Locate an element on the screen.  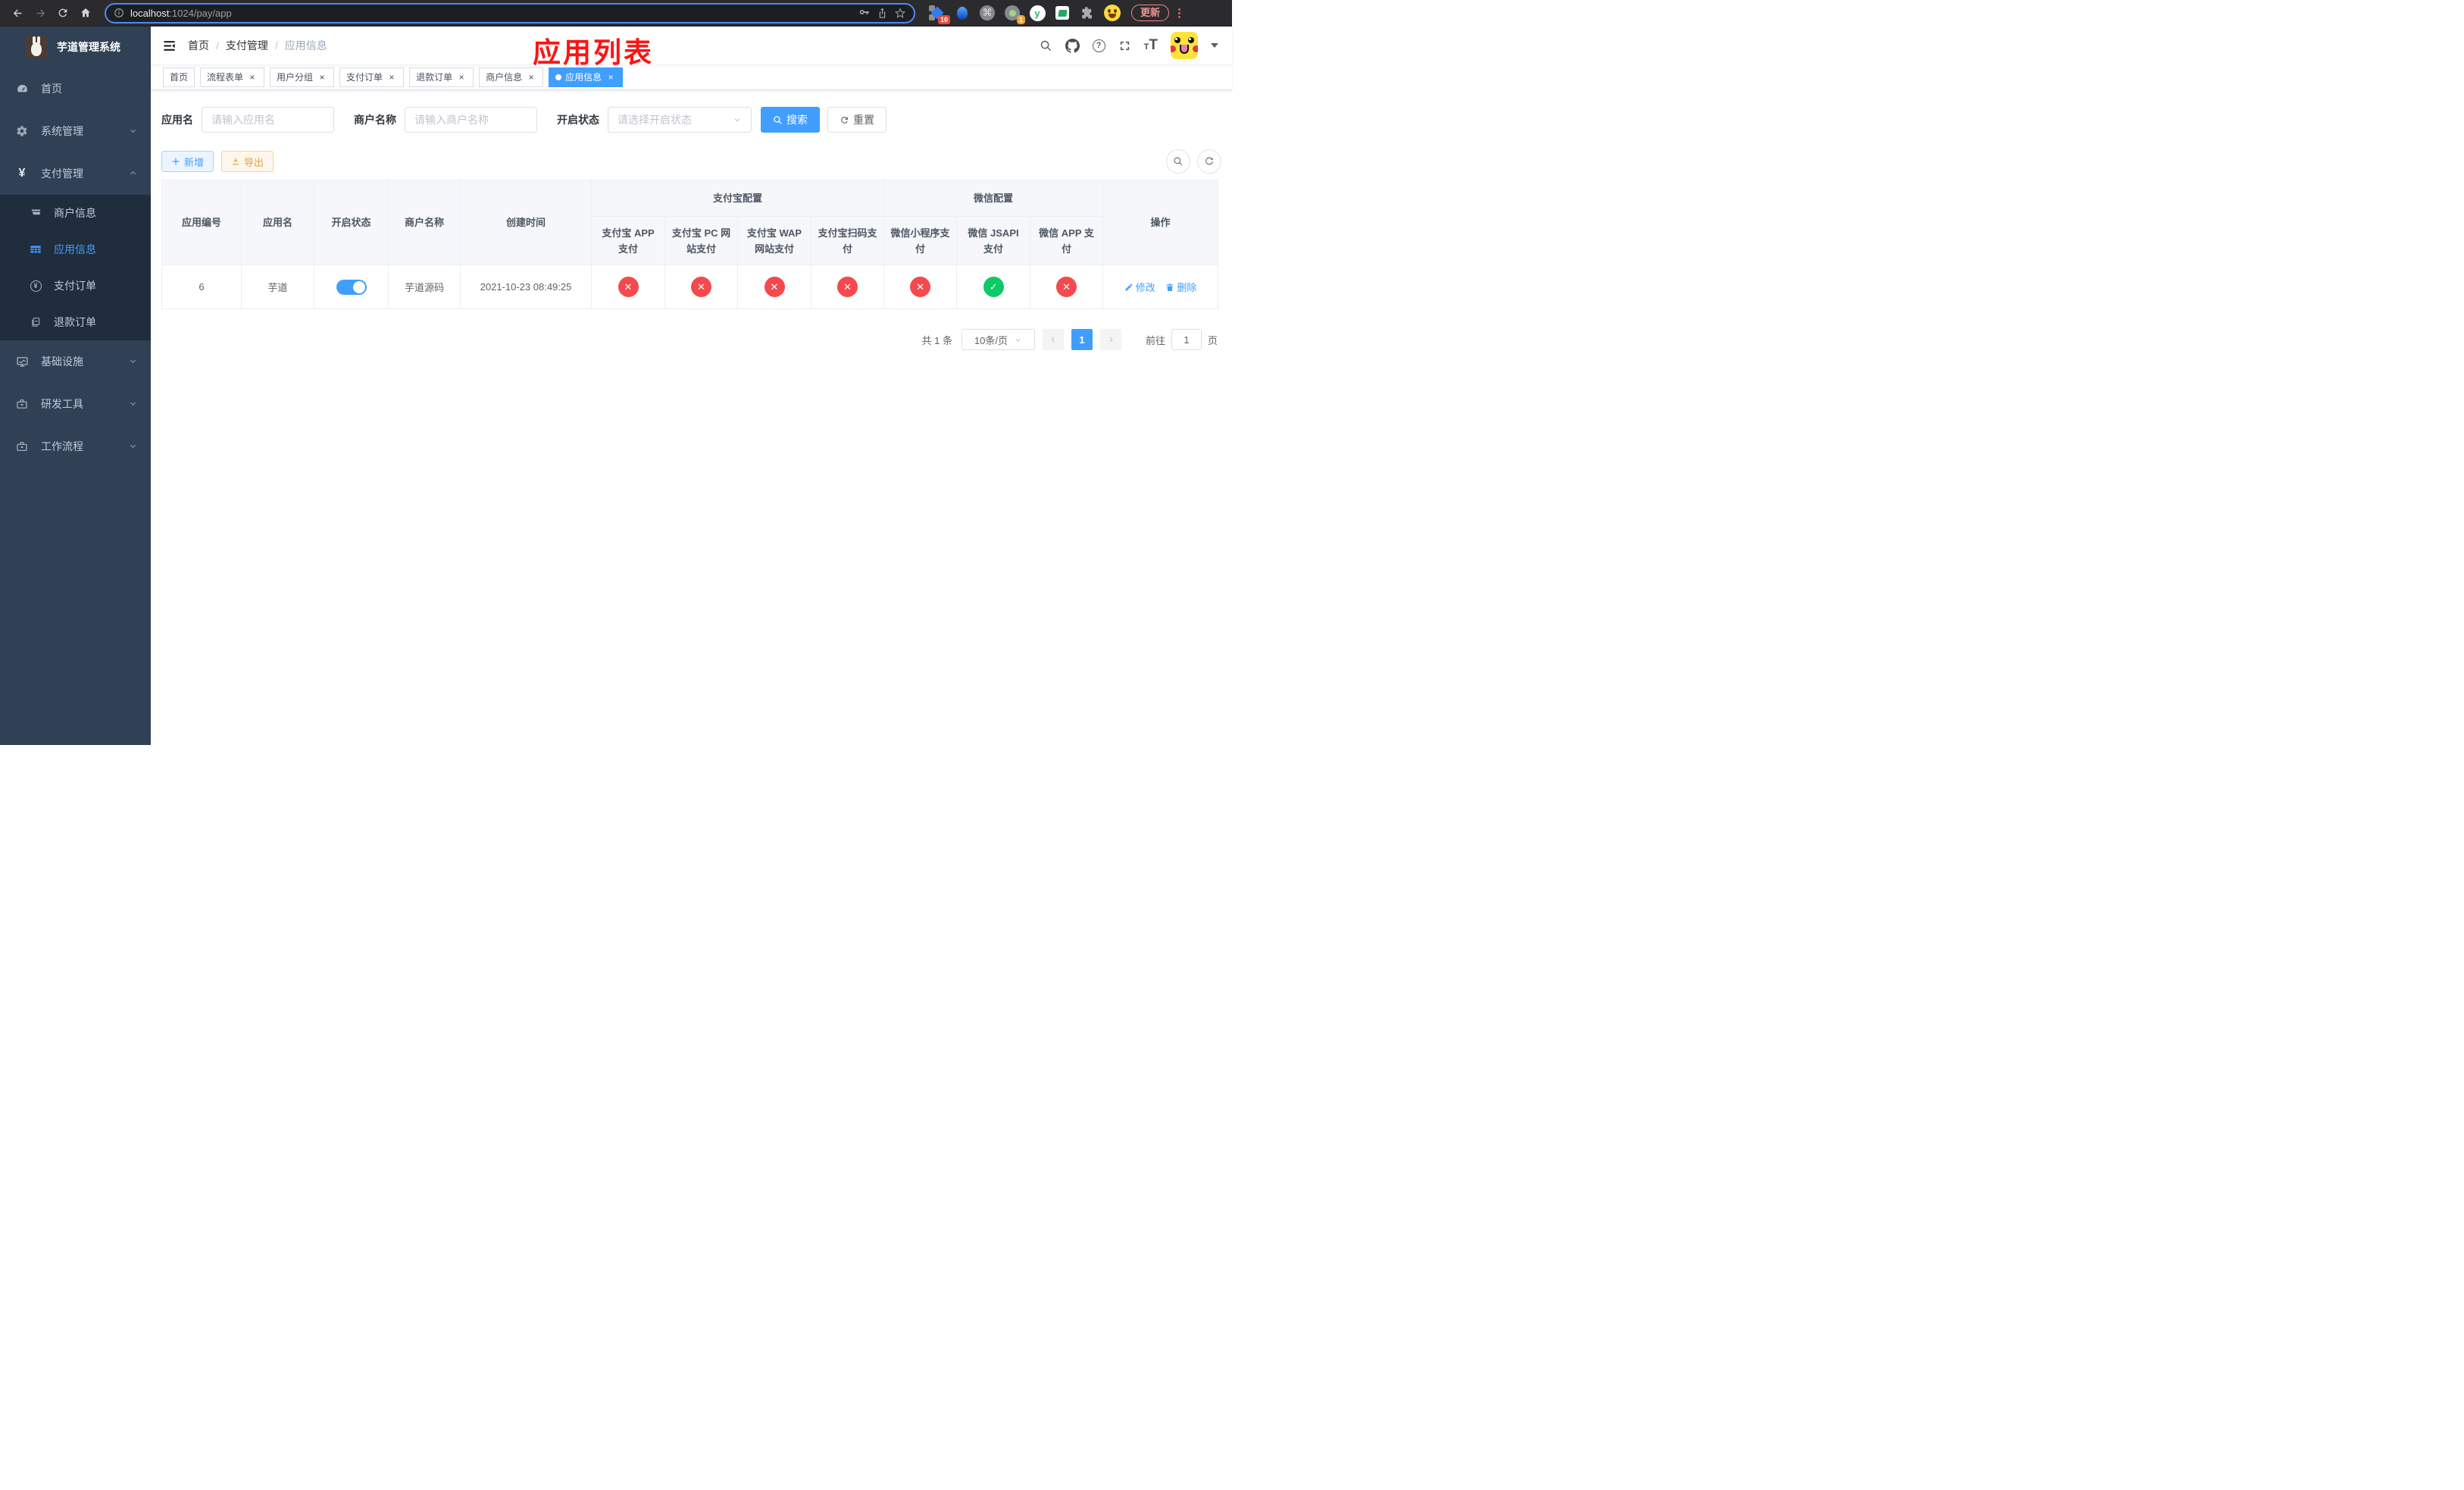
status-toggle is located at coordinates (351, 287).